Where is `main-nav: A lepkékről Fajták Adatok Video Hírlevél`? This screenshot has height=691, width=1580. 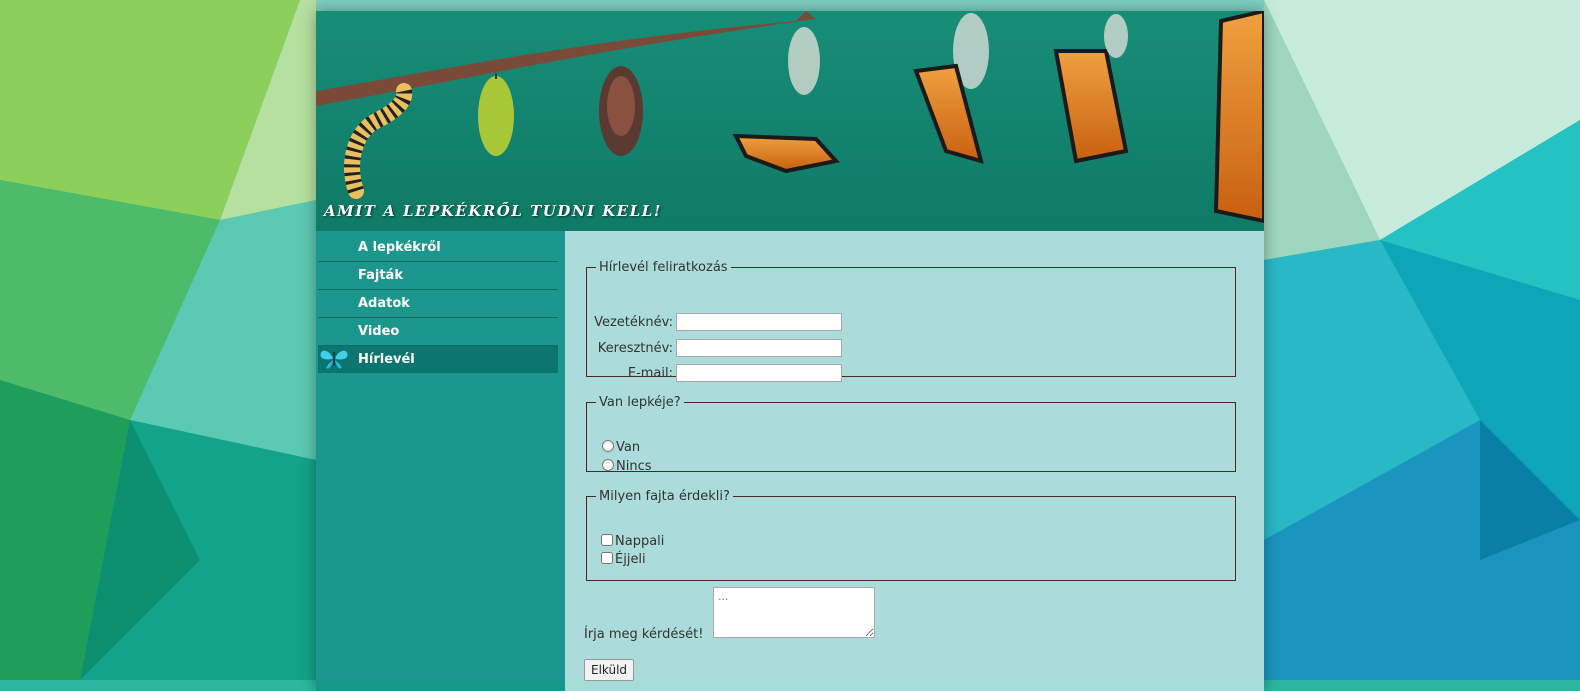 main-nav: A lepkékről Fajták Adatok Video Hírlevél is located at coordinates (440, 302).